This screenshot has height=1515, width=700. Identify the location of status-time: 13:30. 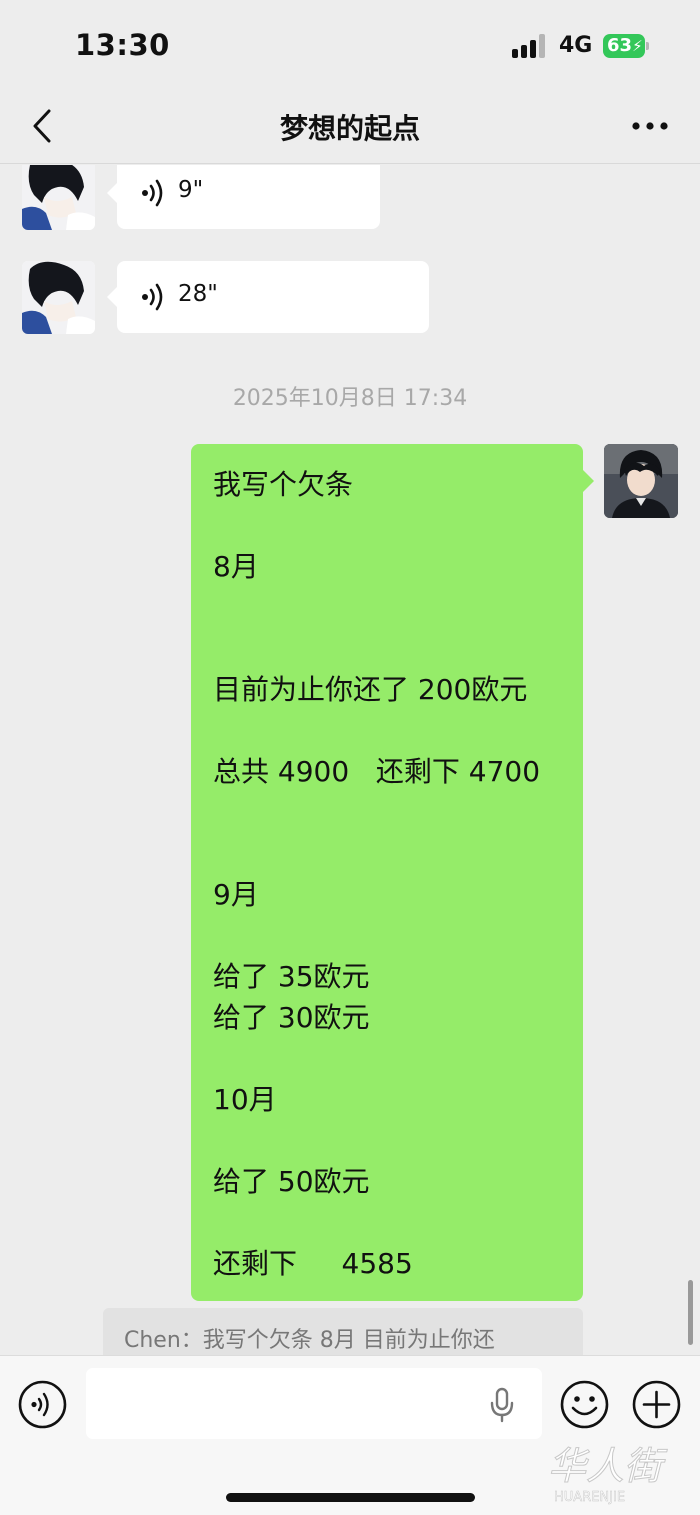
(122, 45).